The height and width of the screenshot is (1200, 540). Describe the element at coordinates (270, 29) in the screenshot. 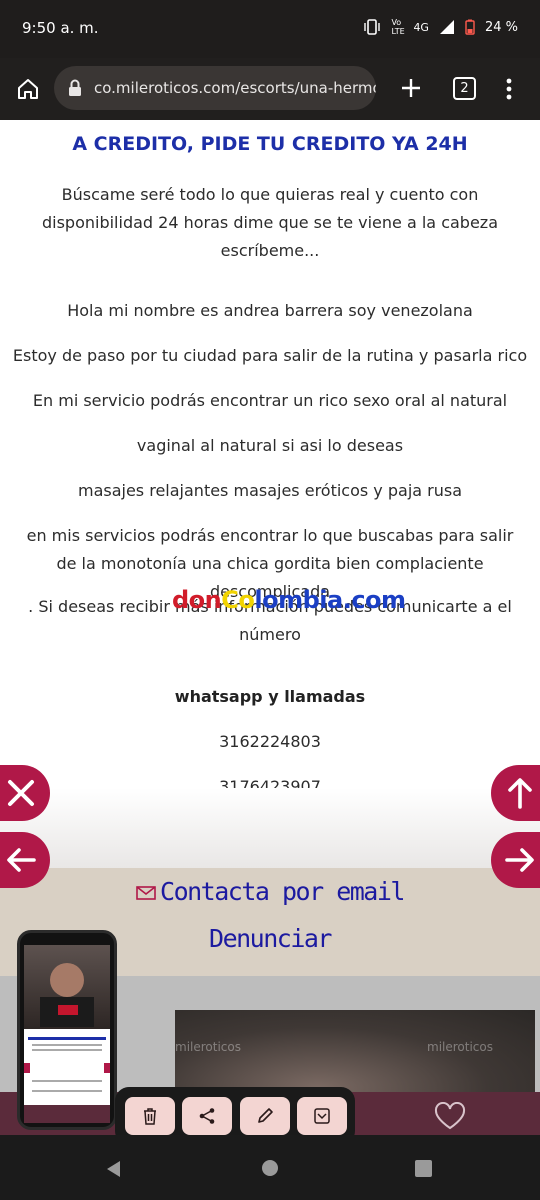

I see `status-bar: 9:50 a. m. Vo LTE 4G 24 %` at that location.